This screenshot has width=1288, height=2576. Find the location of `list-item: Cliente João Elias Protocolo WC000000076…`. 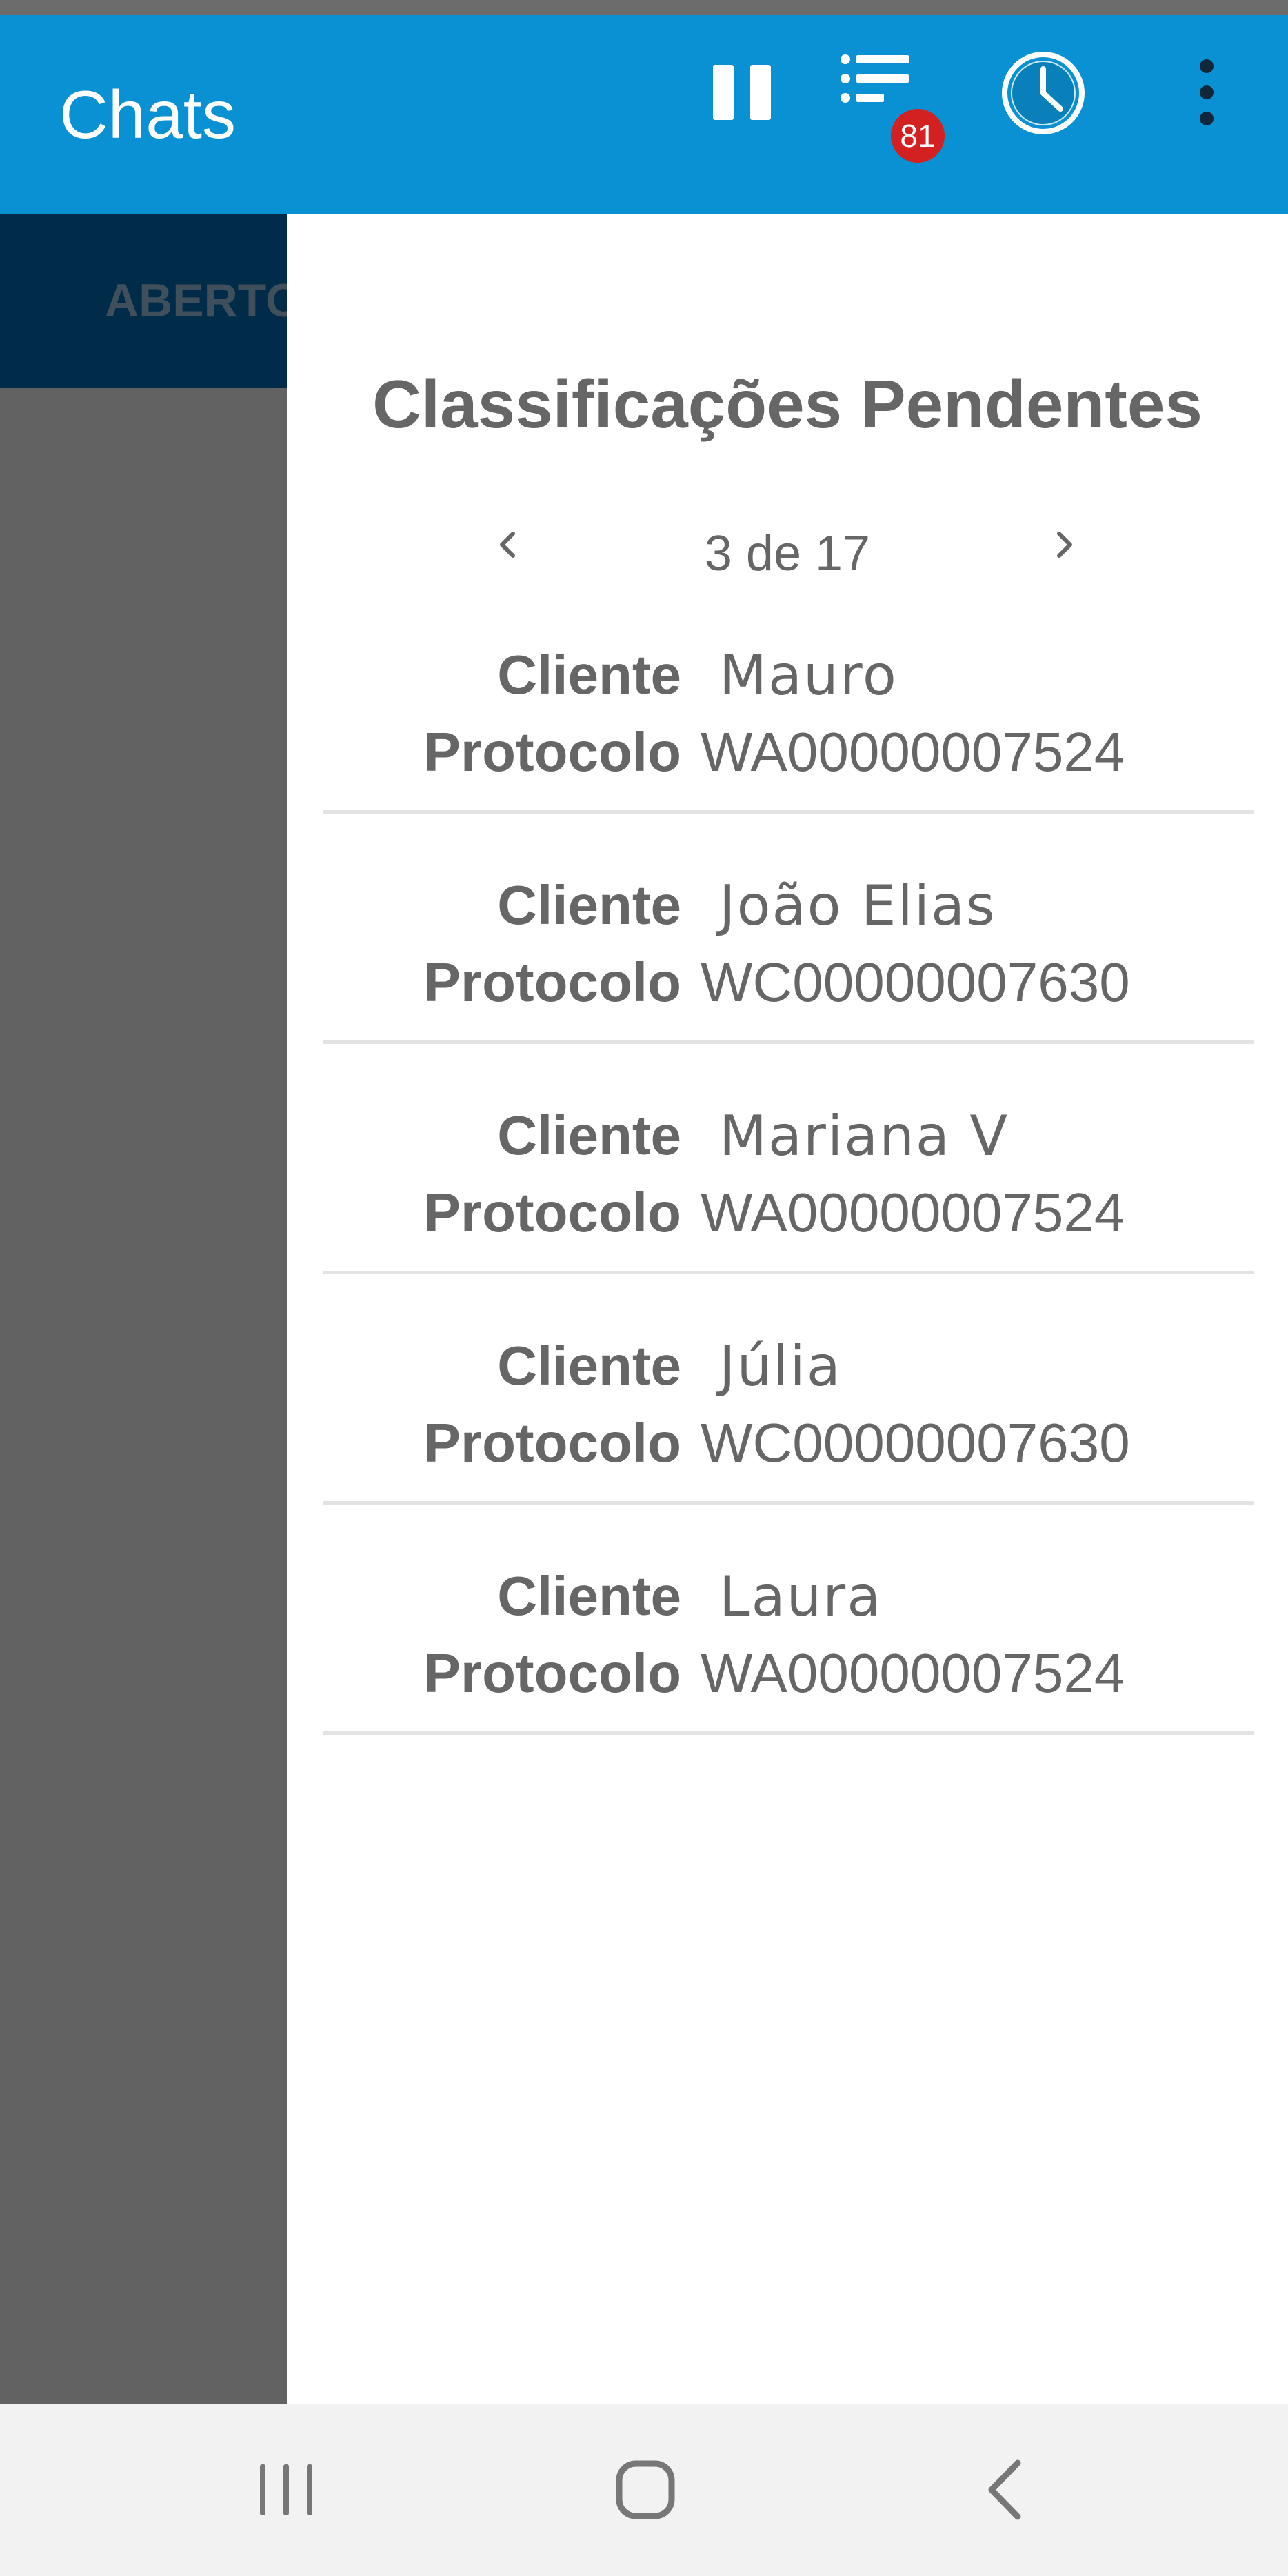

list-item: Cliente João Elias Protocolo WC000000076… is located at coordinates (788, 927).